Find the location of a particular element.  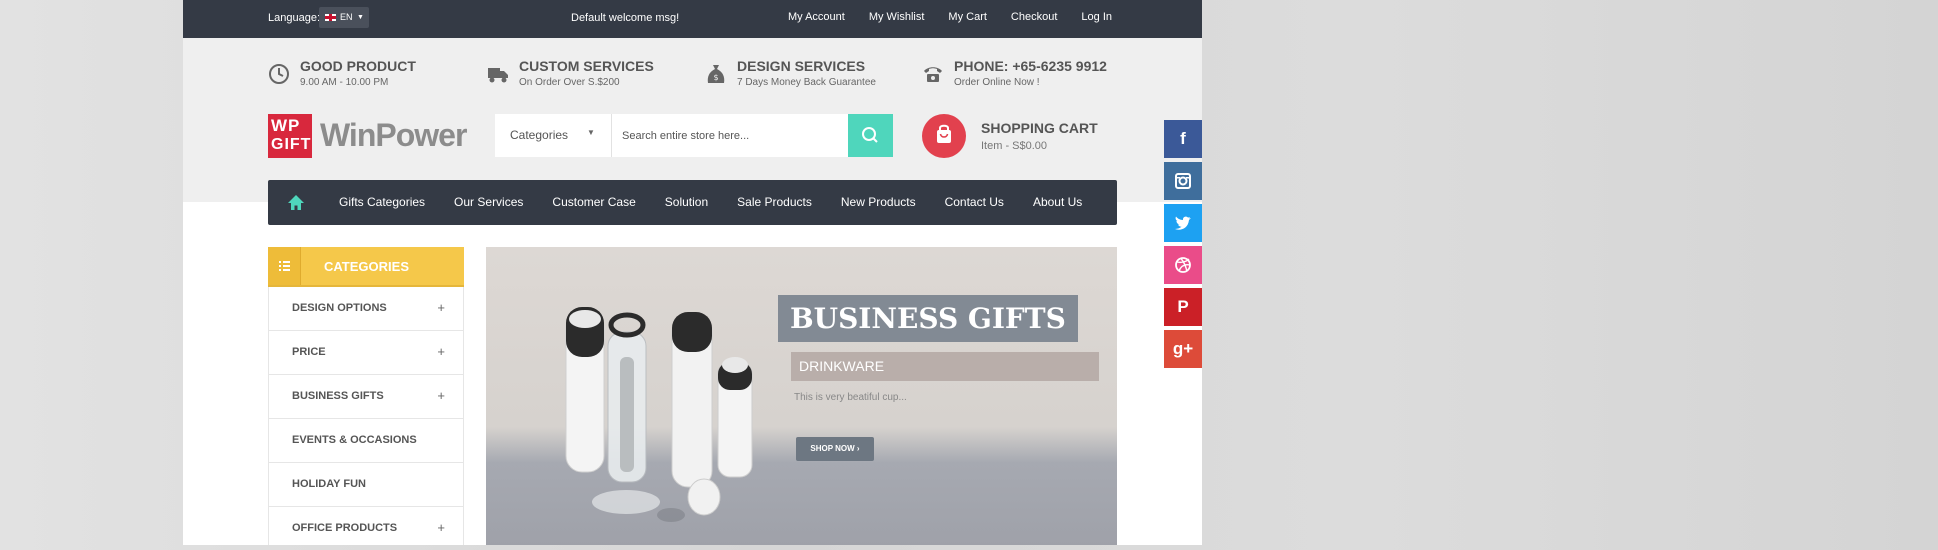

shopping-cart: SHOPPING CART Item - S$0.00 is located at coordinates (1012, 136).